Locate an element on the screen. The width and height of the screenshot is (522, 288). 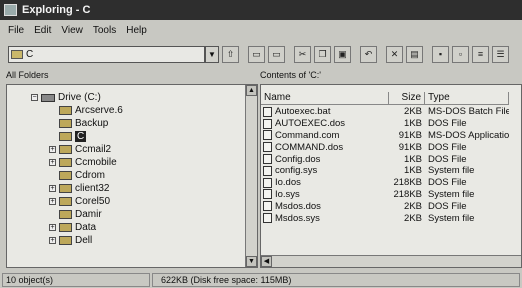
file-name: Io.sys is located at coordinates (287, 194).